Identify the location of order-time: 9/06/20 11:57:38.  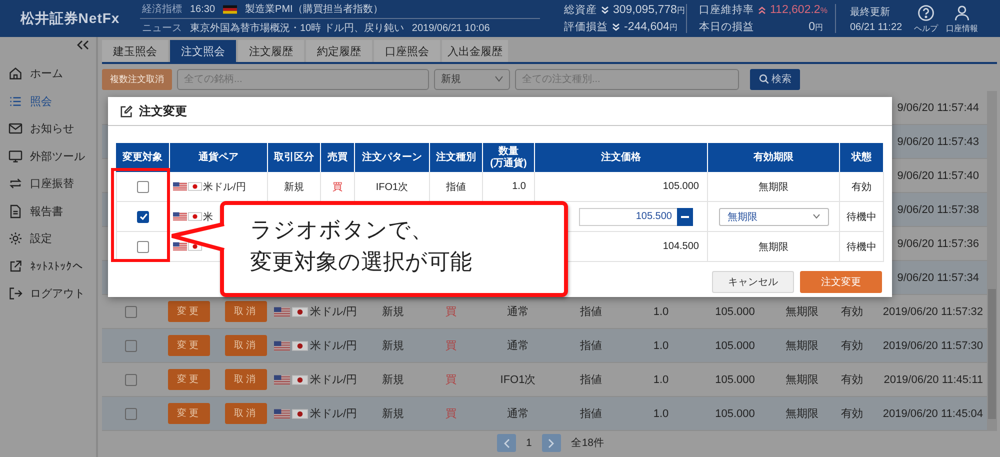
(938, 210).